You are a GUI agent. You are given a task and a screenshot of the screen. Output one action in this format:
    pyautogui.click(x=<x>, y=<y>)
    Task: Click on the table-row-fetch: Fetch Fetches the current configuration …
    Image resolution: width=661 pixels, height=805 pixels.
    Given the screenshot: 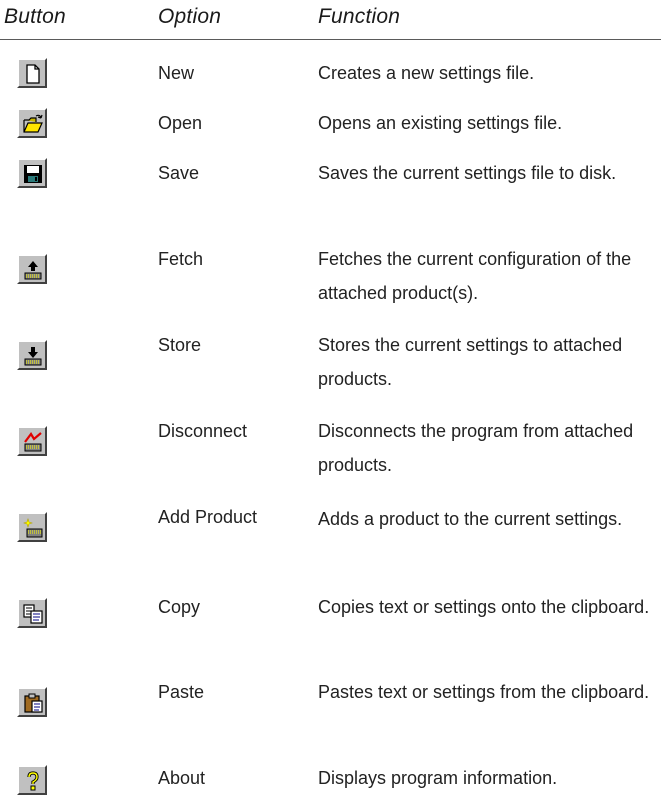 What is the action you would take?
    pyautogui.click(x=330, y=274)
    